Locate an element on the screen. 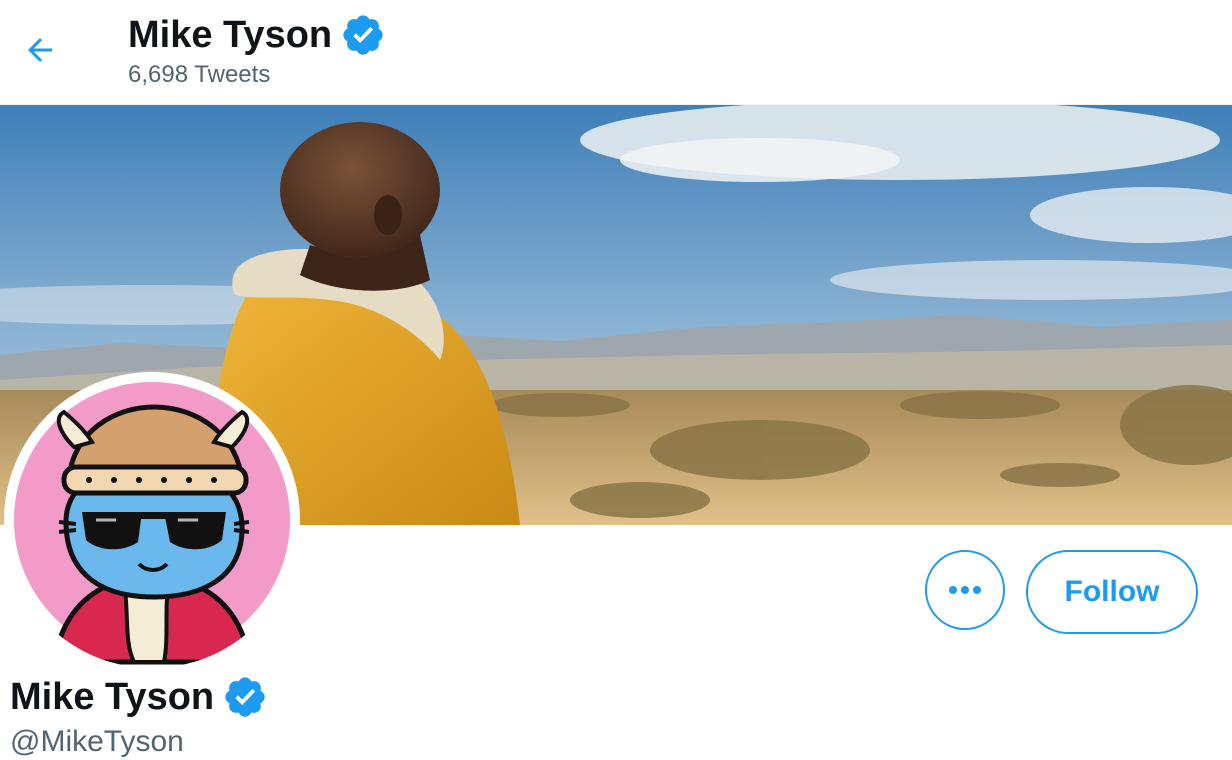 The image size is (1232, 760). more-dots-icon is located at coordinates (965, 590).